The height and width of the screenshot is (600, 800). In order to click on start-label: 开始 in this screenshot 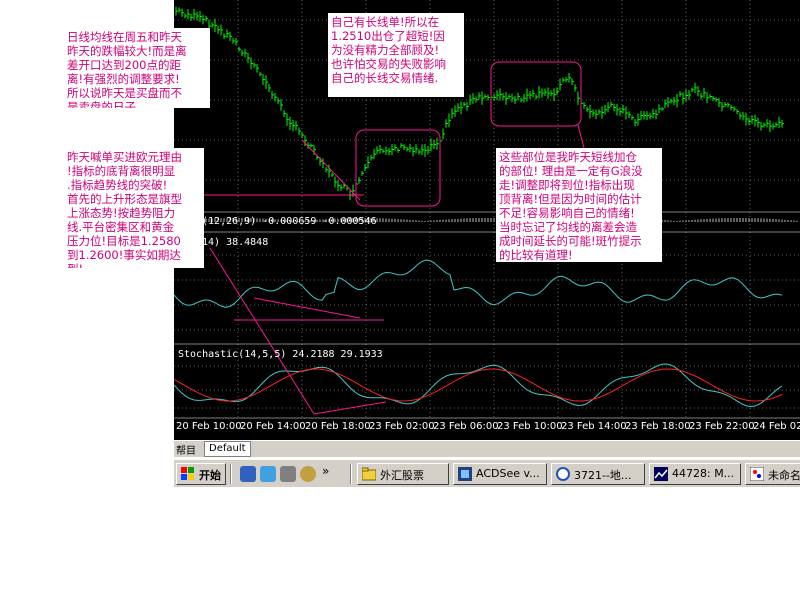, I will do `click(210, 475)`.